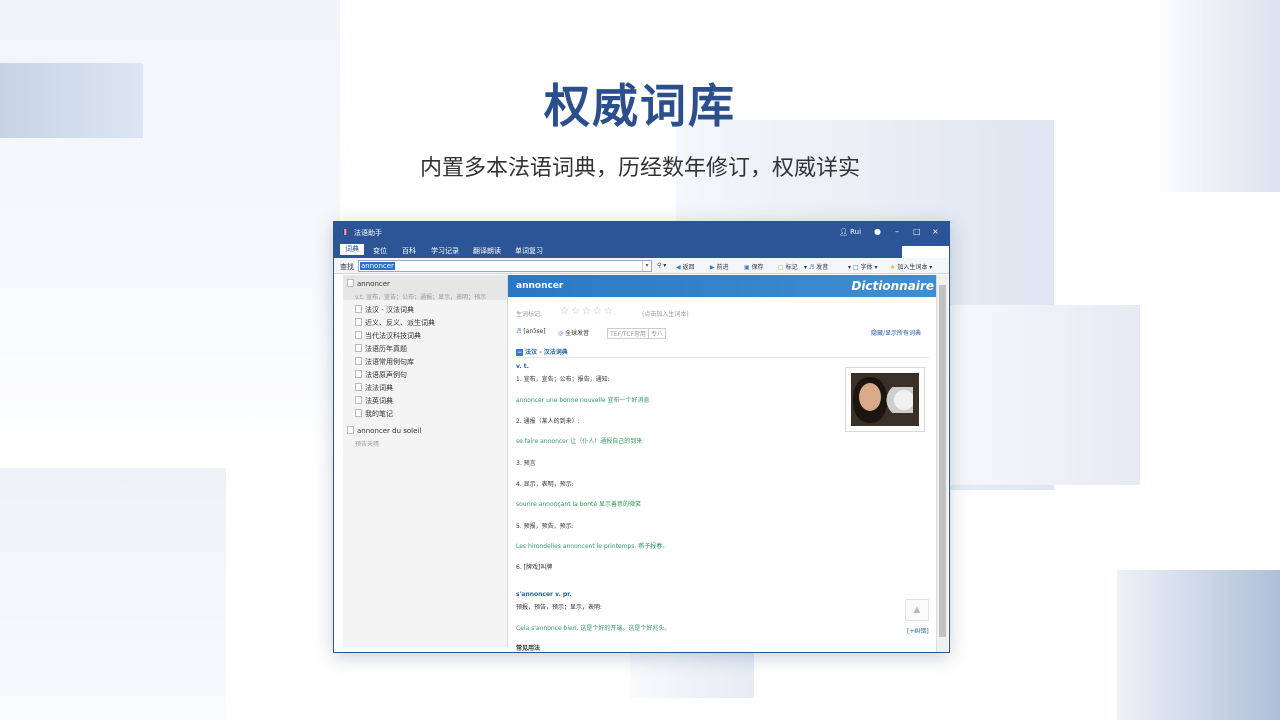 This screenshot has width=1280, height=720. I want to click on sidebar-item-dict: 当代法汉科技词典, so click(388, 336).